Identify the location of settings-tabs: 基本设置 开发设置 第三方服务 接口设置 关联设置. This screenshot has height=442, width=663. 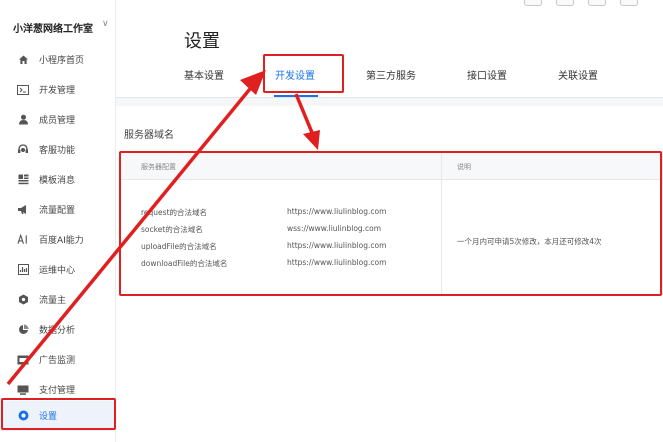
(389, 76).